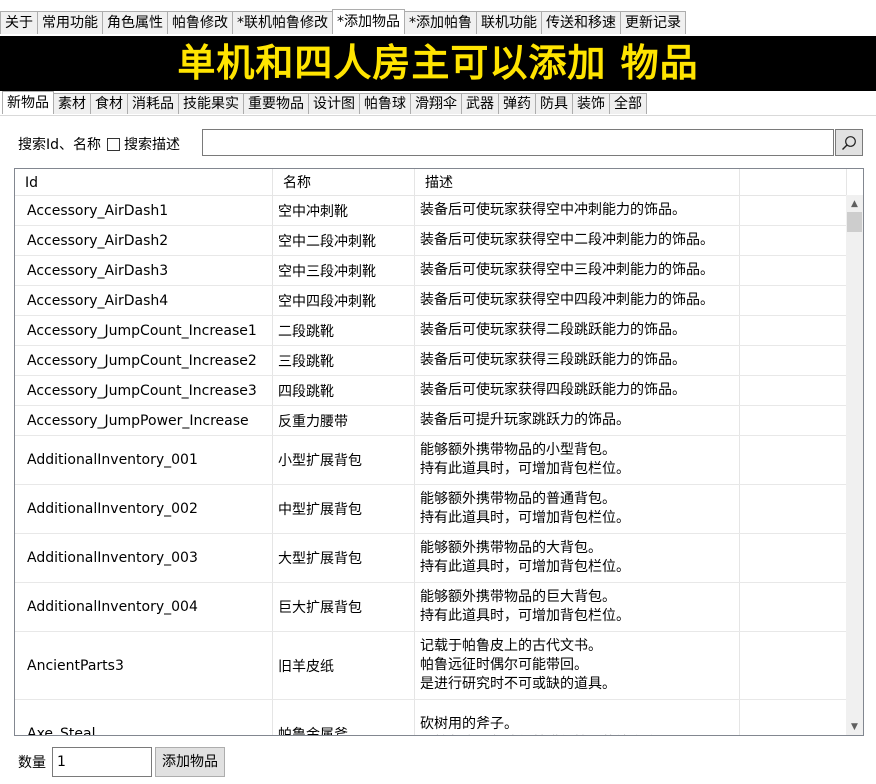 Image resolution: width=876 pixels, height=784 pixels. What do you see at coordinates (344, 558) in the screenshot?
I see `cell-name: 大型扩展背包` at bounding box center [344, 558].